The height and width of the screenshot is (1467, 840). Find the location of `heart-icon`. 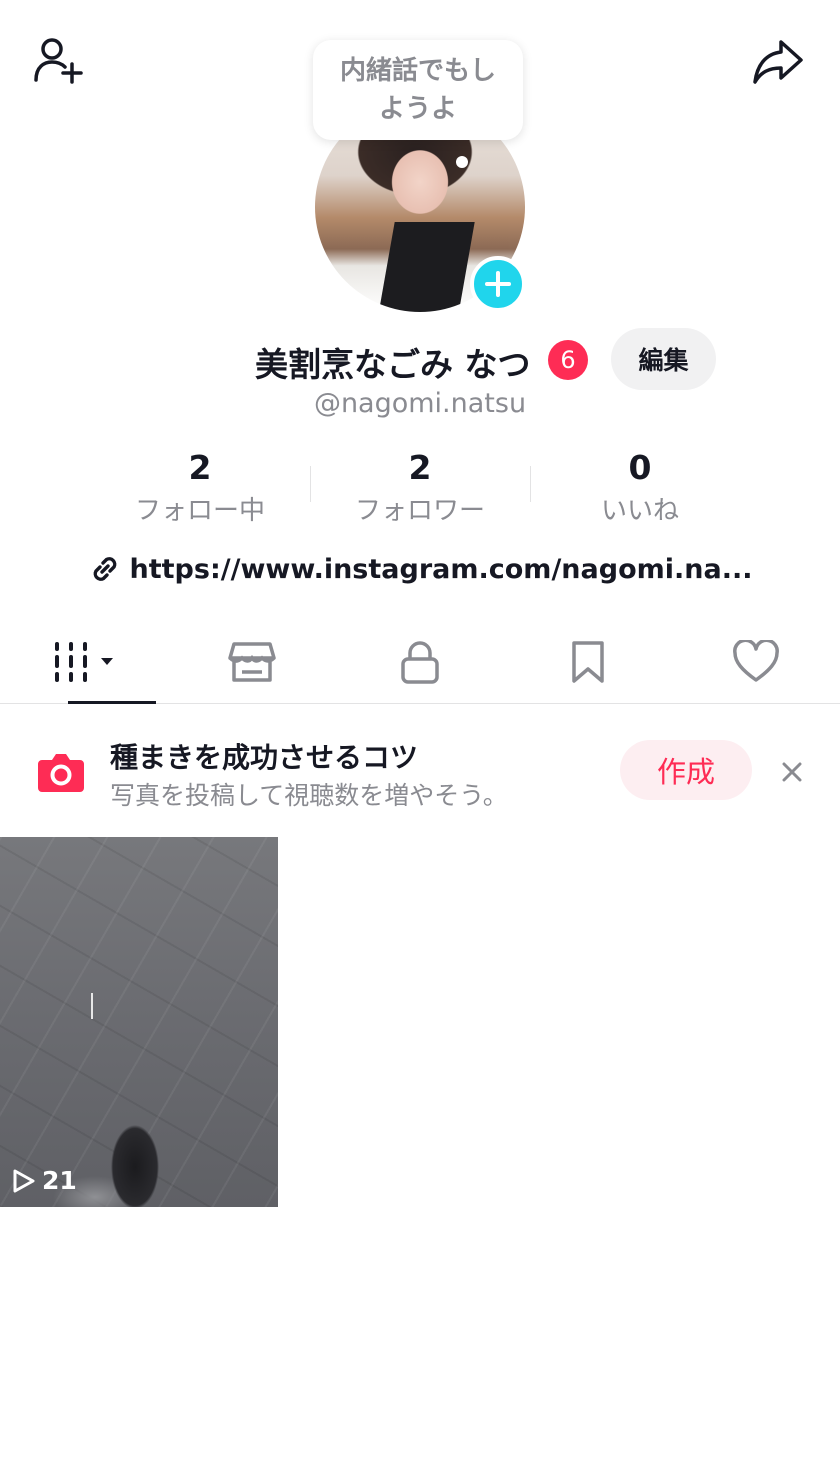

heart-icon is located at coordinates (756, 660).